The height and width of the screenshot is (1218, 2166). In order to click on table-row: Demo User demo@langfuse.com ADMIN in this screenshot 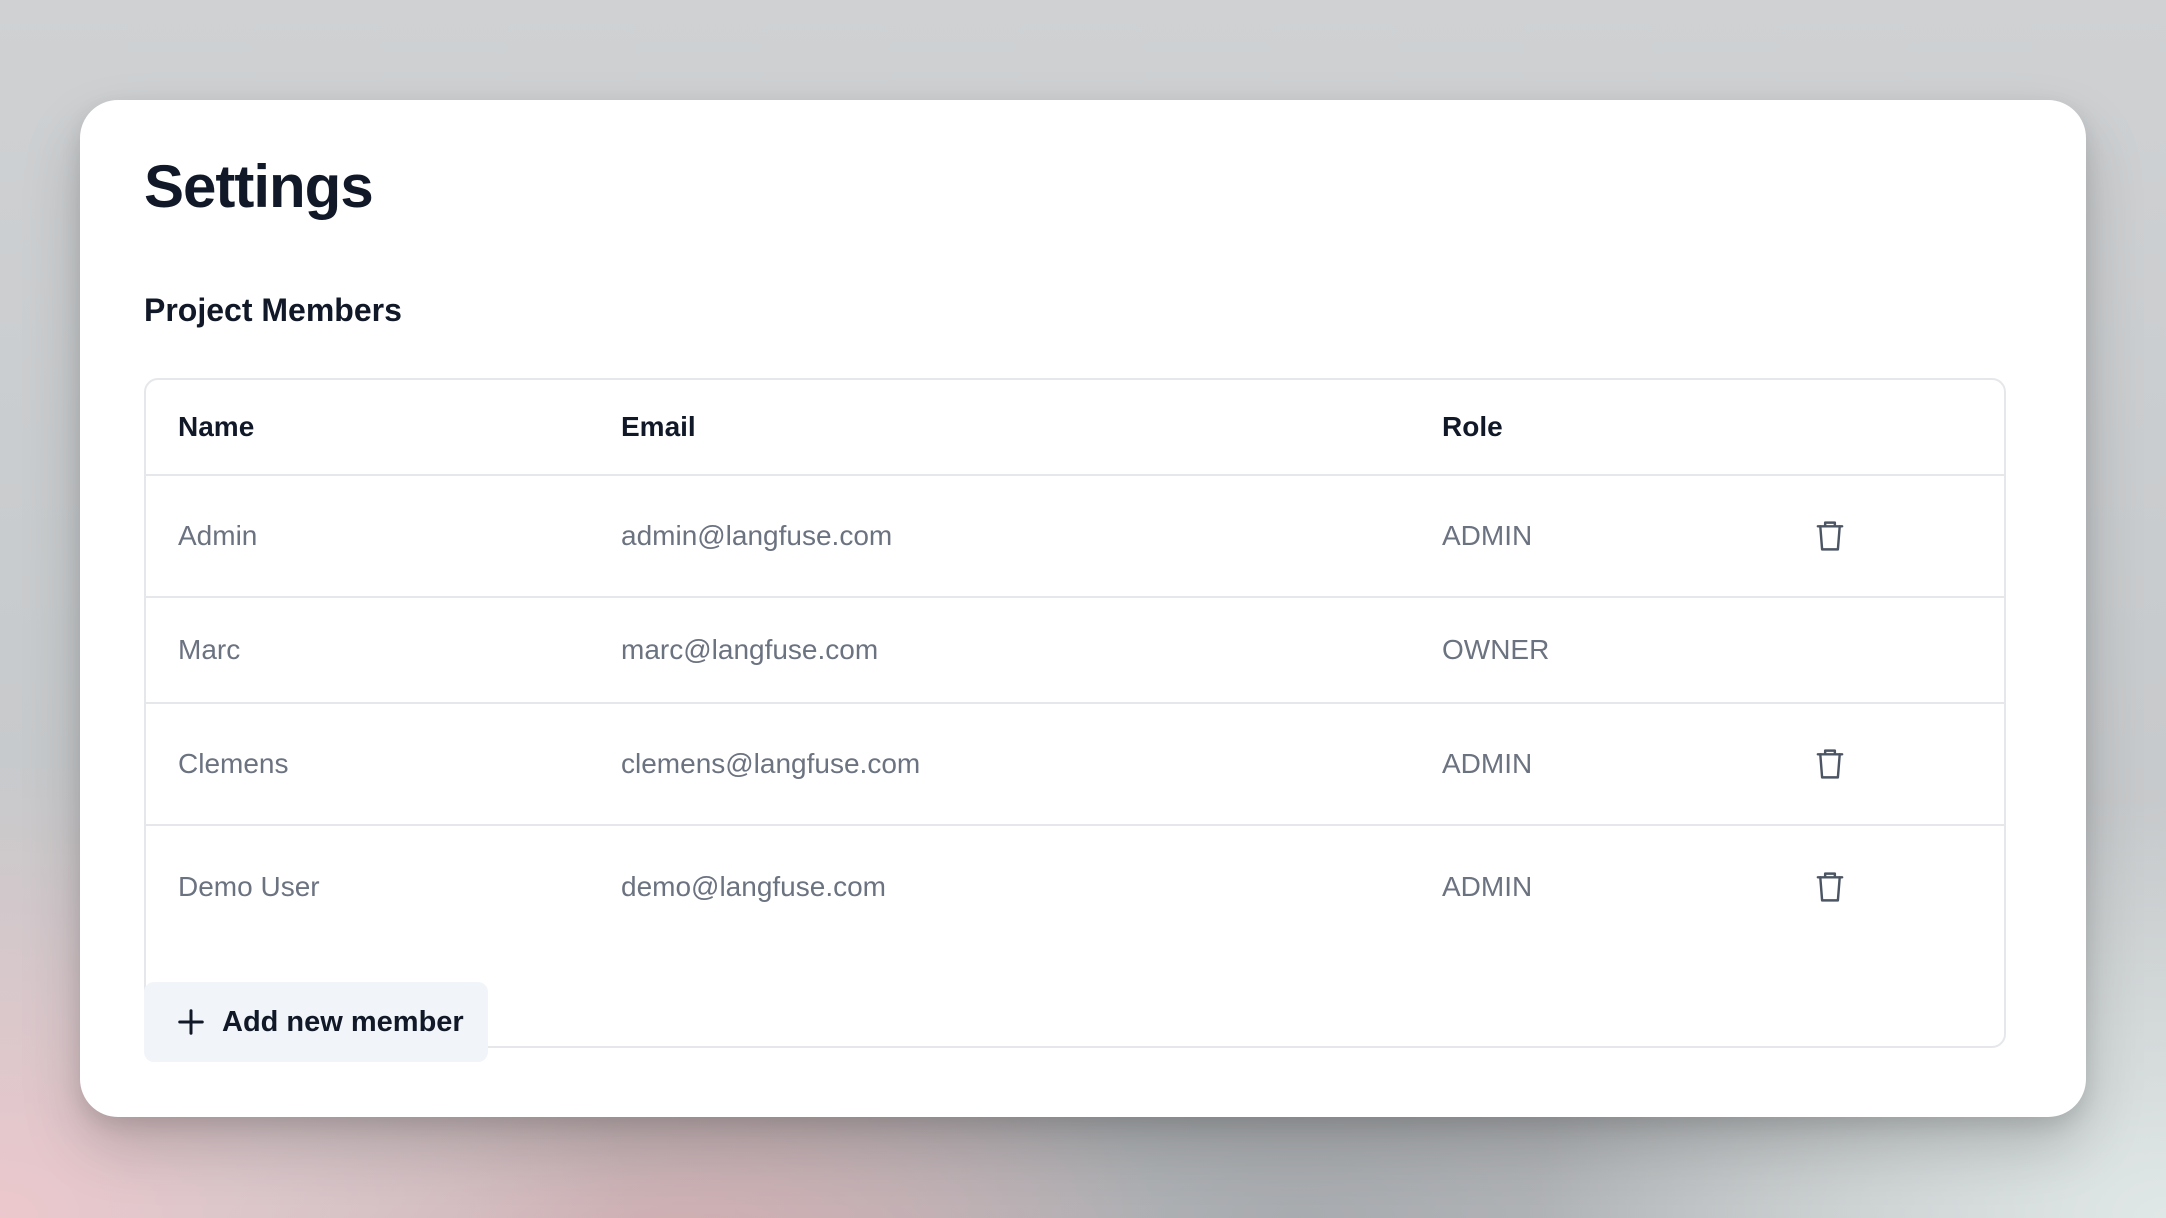, I will do `click(1075, 886)`.